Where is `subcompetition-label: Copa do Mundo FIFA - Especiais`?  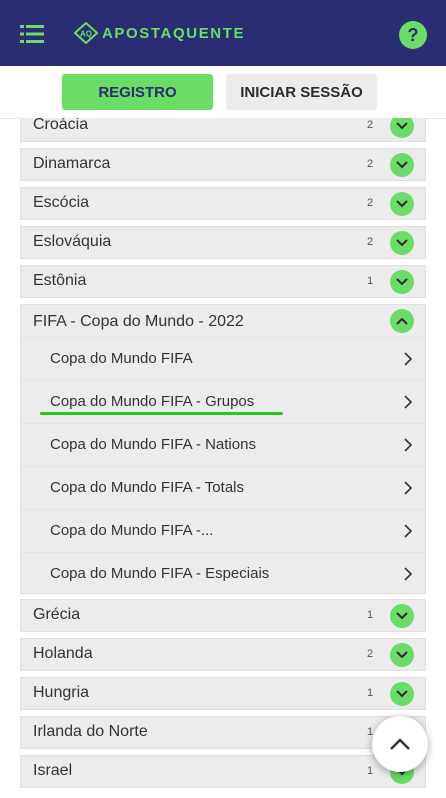
subcompetition-label: Copa do Mundo FIFA - Especiais is located at coordinates (160, 573).